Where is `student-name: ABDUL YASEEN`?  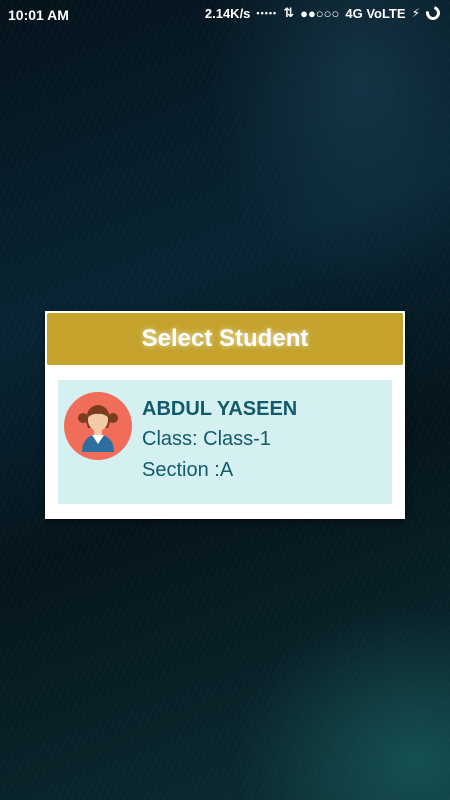 student-name: ABDUL YASEEN is located at coordinates (220, 409).